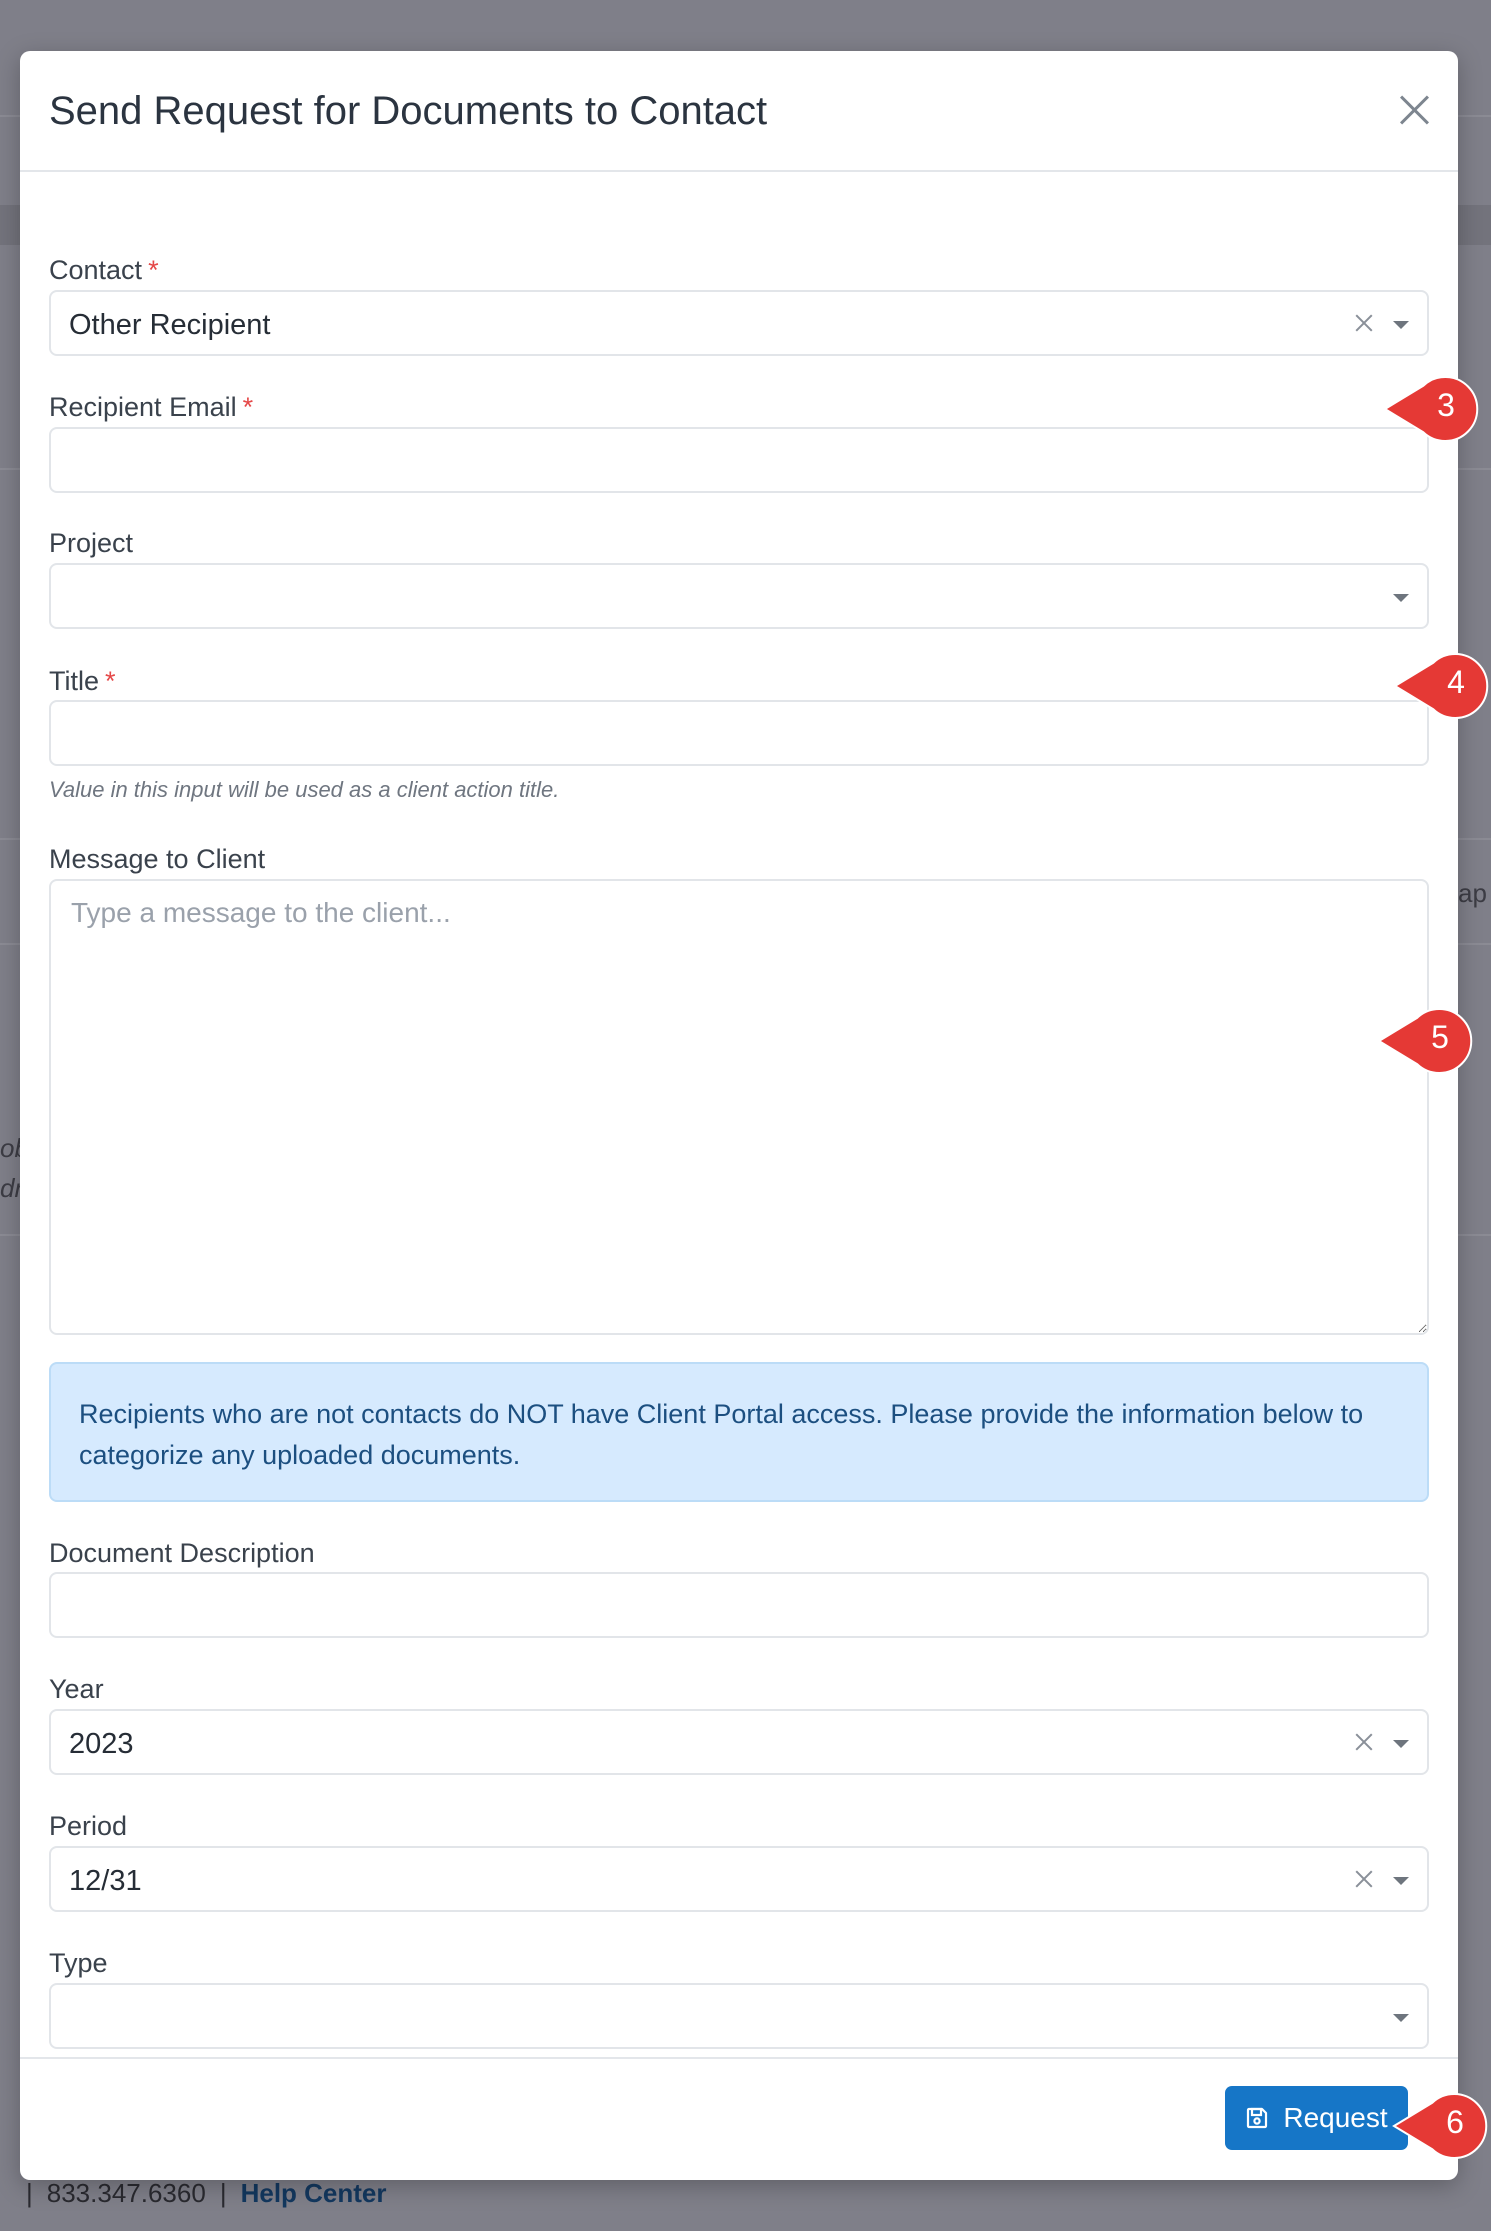 The width and height of the screenshot is (1491, 2231). Describe the element at coordinates (76, 1689) in the screenshot. I see `year-label: Year` at that location.